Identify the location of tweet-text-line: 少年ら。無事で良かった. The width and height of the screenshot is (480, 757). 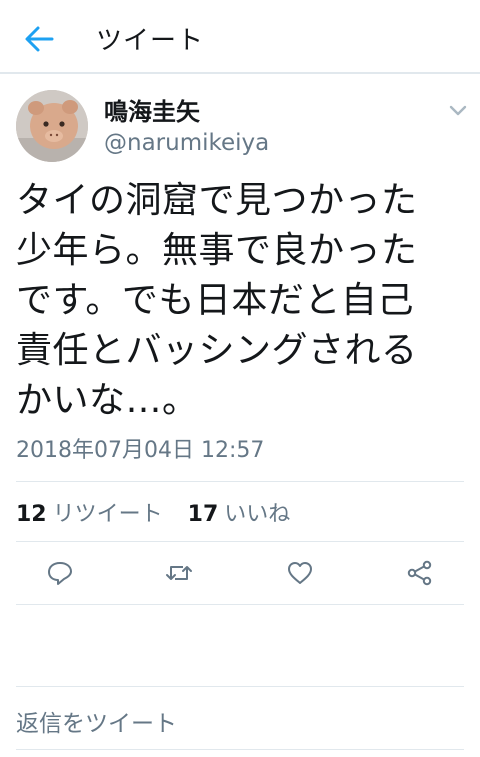
(217, 250).